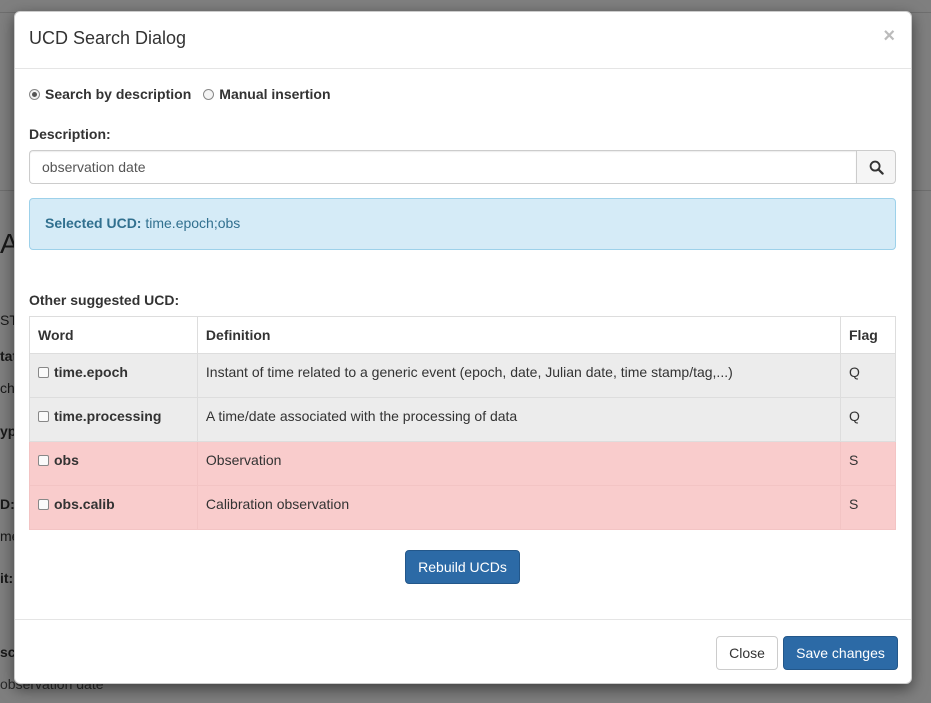  I want to click on table-row: obs Observation S, so click(462, 463).